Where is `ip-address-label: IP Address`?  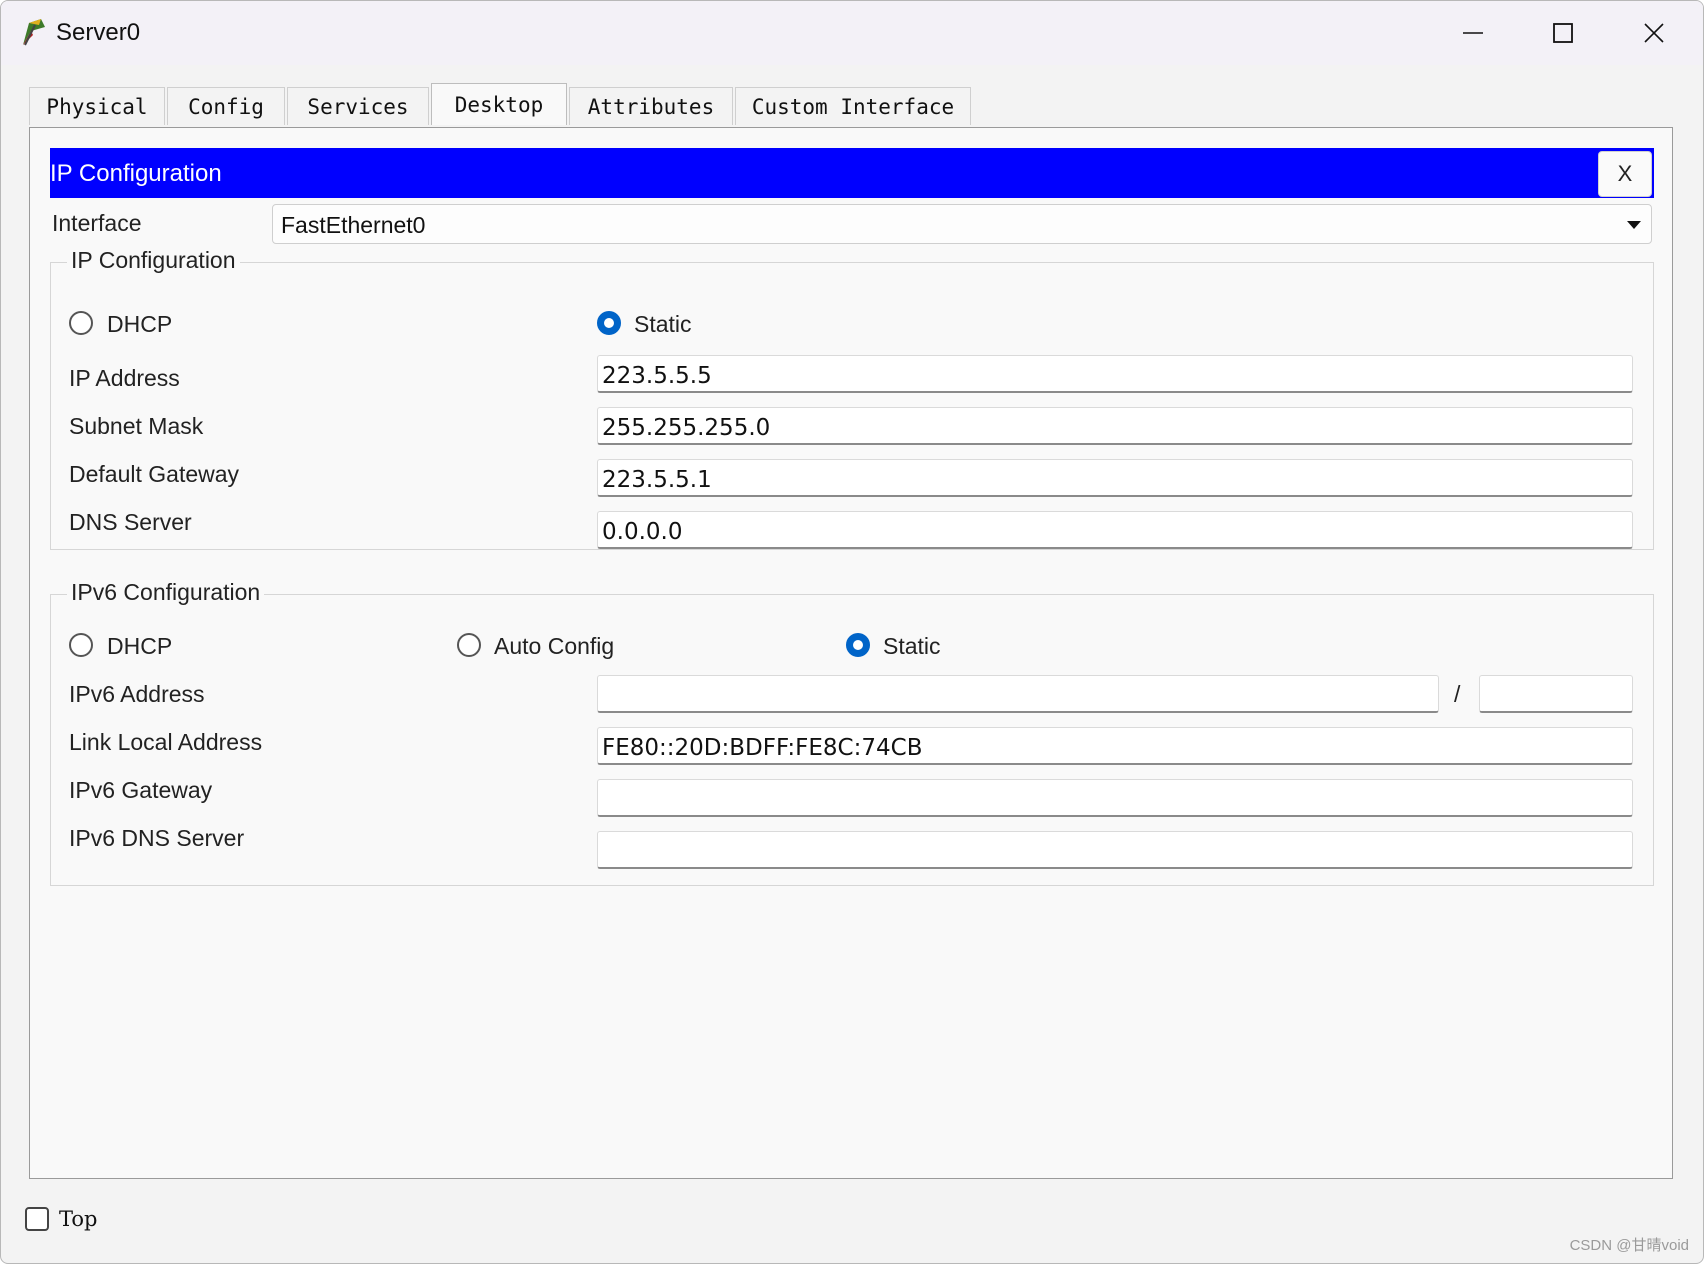 ip-address-label: IP Address is located at coordinates (124, 378).